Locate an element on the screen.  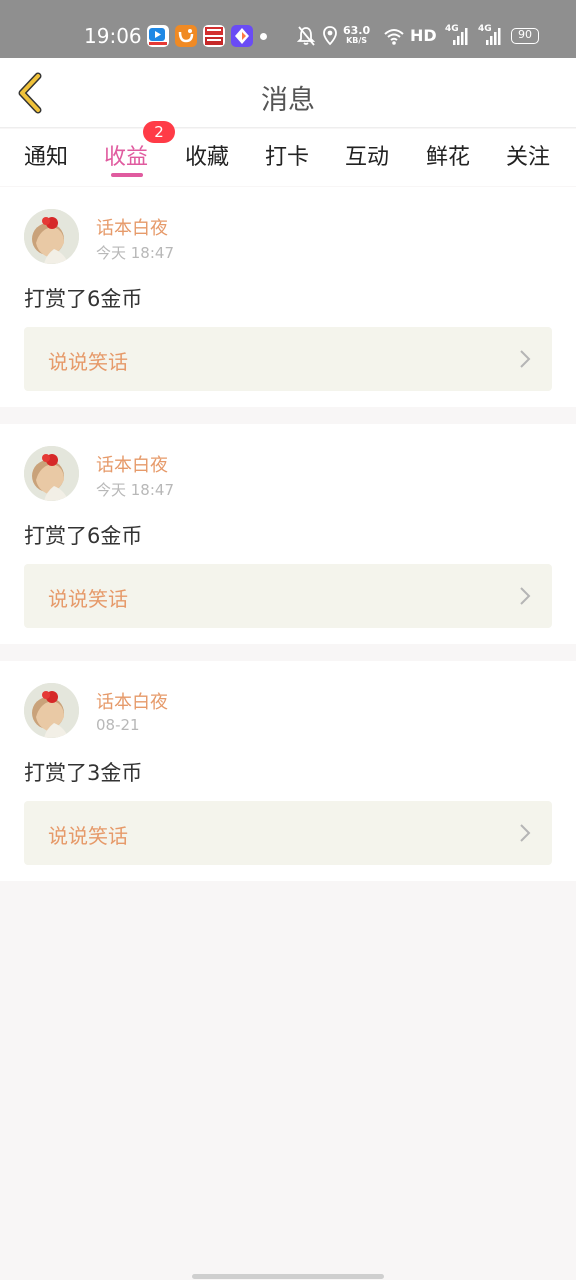
tab-earnings: 收益 is located at coordinates (126, 155).